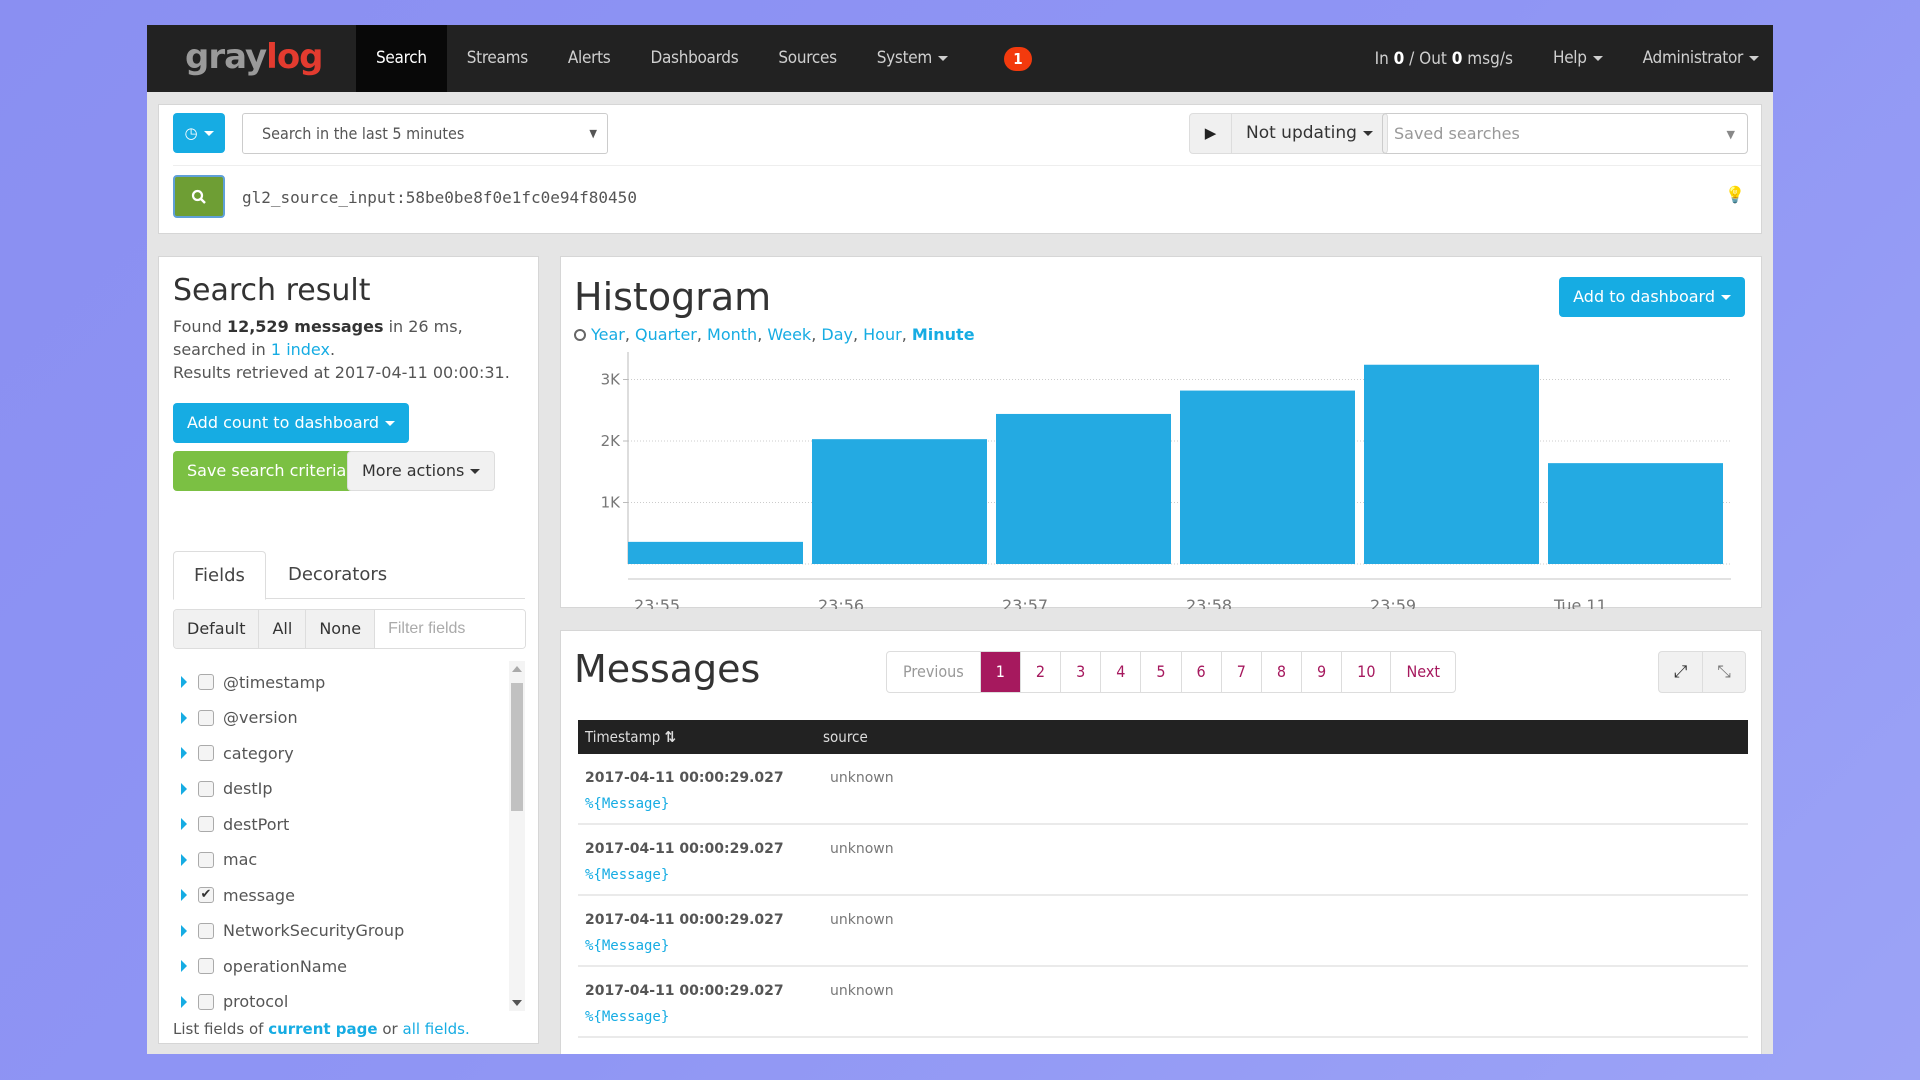 Image resolution: width=1920 pixels, height=1080 pixels. Describe the element at coordinates (421, 471) in the screenshot. I see `more-actions-button: More actions` at that location.